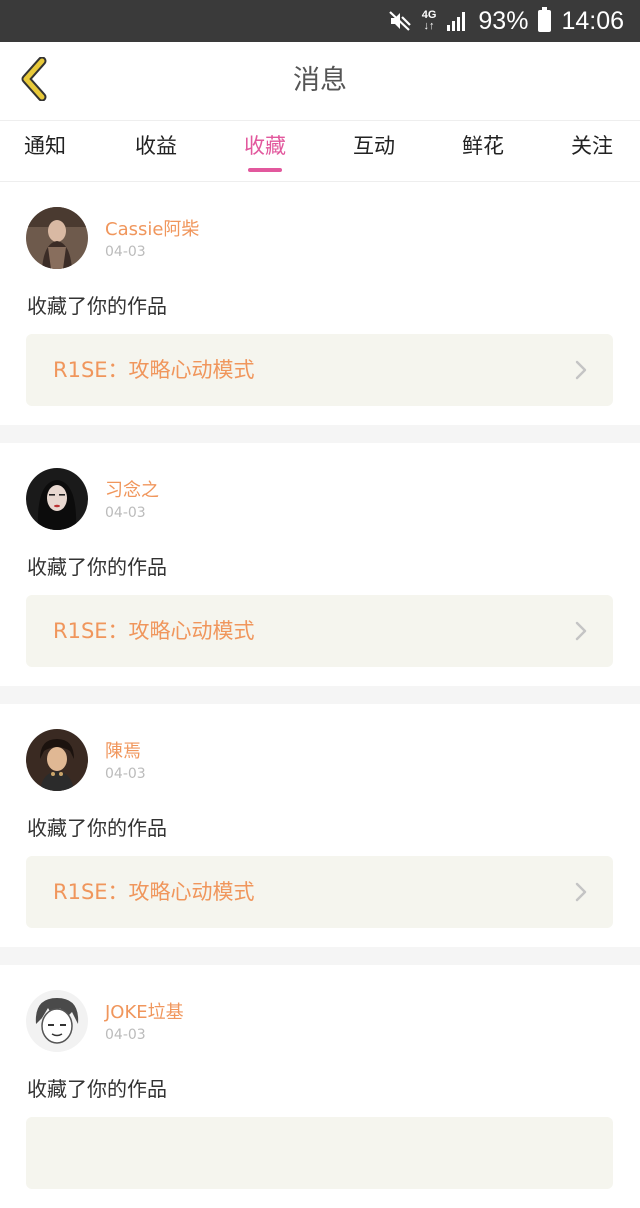 The image size is (640, 1208). I want to click on tab-label: 互动, so click(374, 146).